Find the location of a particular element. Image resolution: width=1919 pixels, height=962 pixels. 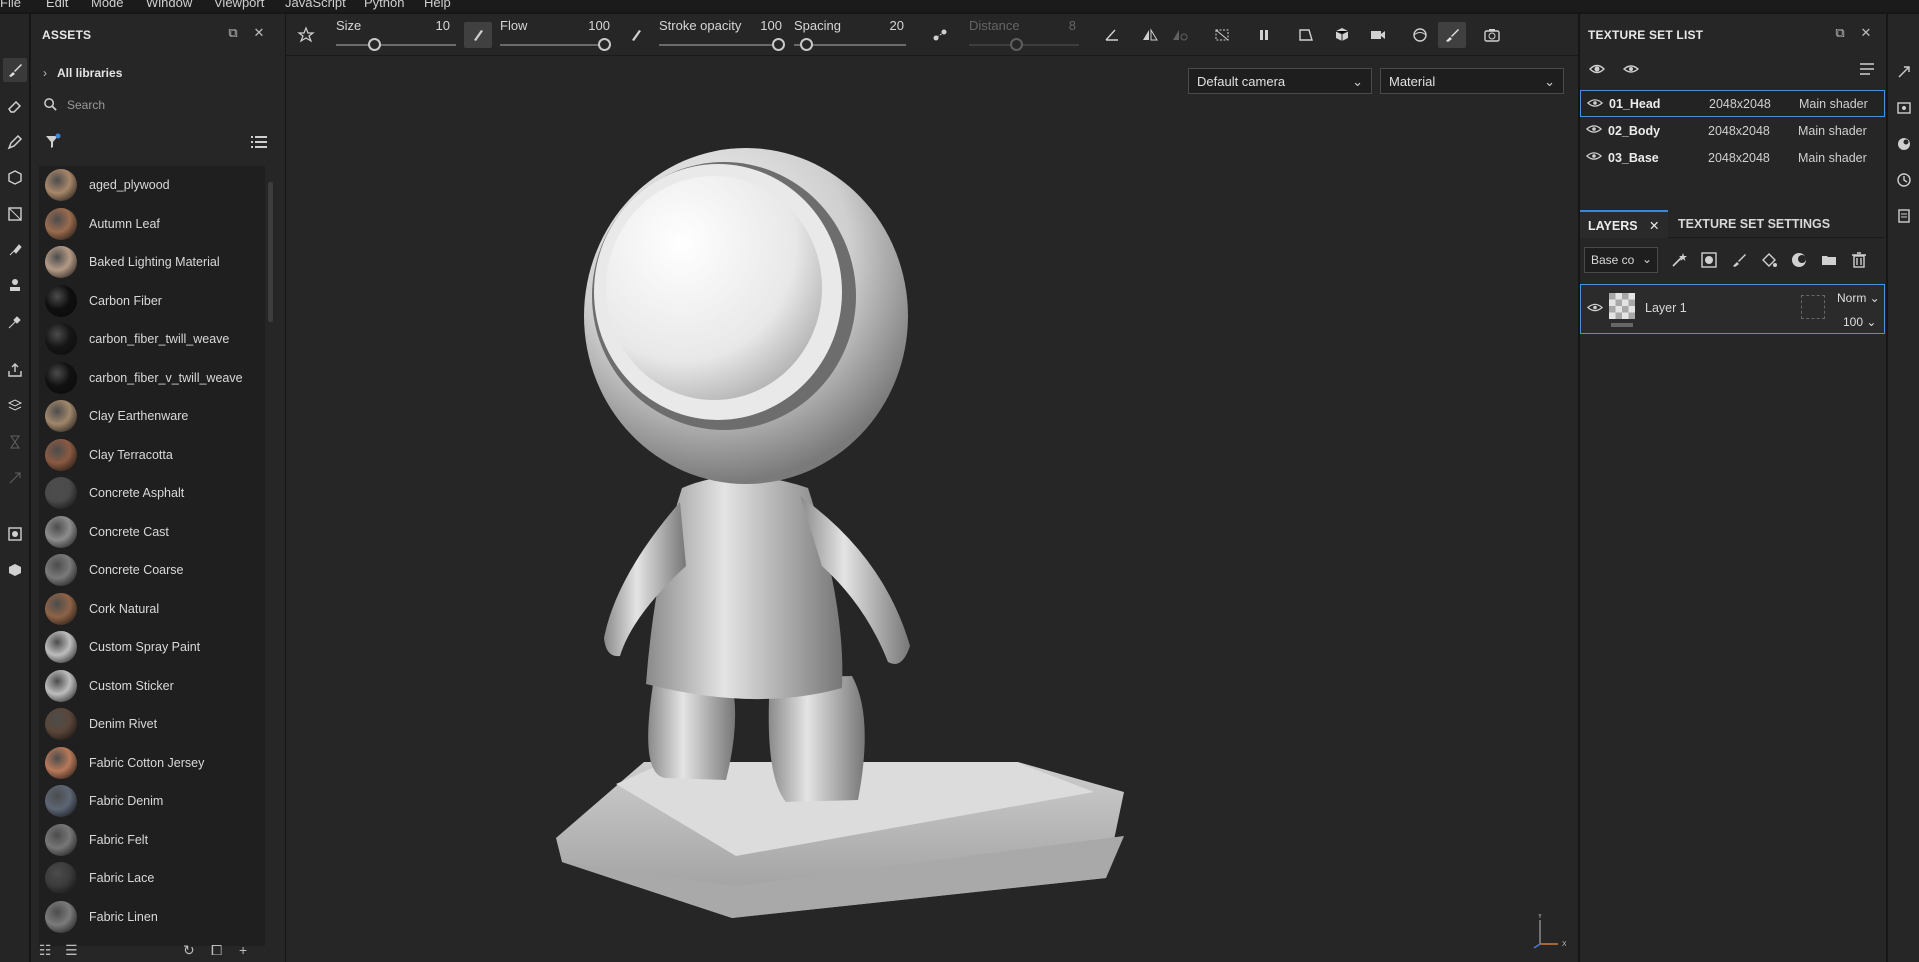

layer-name: Layer 1 is located at coordinates (1666, 308).